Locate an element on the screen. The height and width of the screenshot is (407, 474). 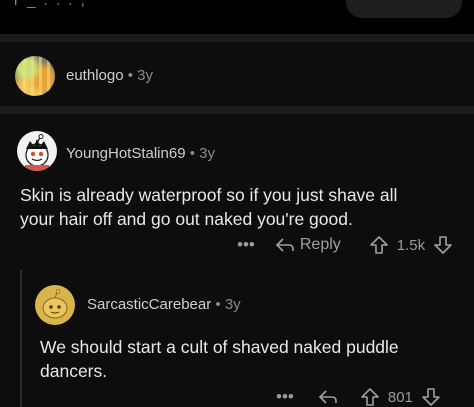
reply-button: Reply is located at coordinates (308, 245).